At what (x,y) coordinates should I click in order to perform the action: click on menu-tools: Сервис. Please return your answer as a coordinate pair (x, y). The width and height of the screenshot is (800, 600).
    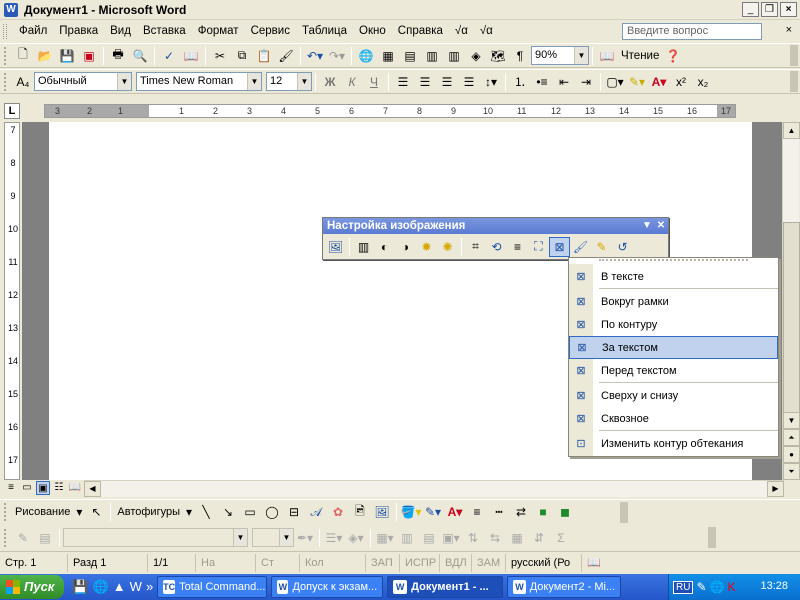
    Looking at the image, I should click on (270, 31).